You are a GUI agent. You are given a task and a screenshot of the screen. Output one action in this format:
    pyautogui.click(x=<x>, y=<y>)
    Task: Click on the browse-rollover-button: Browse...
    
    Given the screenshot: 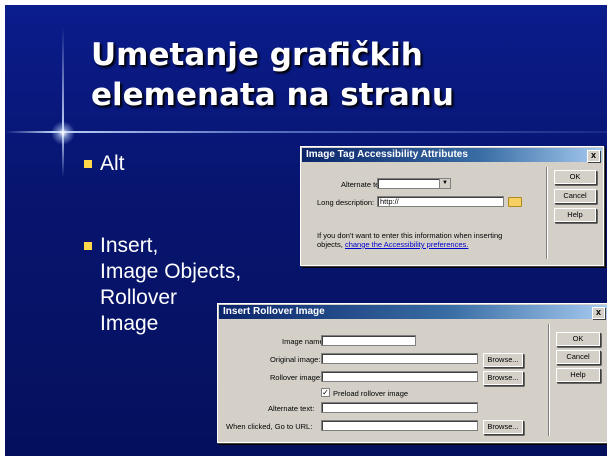 What is the action you would take?
    pyautogui.click(x=503, y=378)
    